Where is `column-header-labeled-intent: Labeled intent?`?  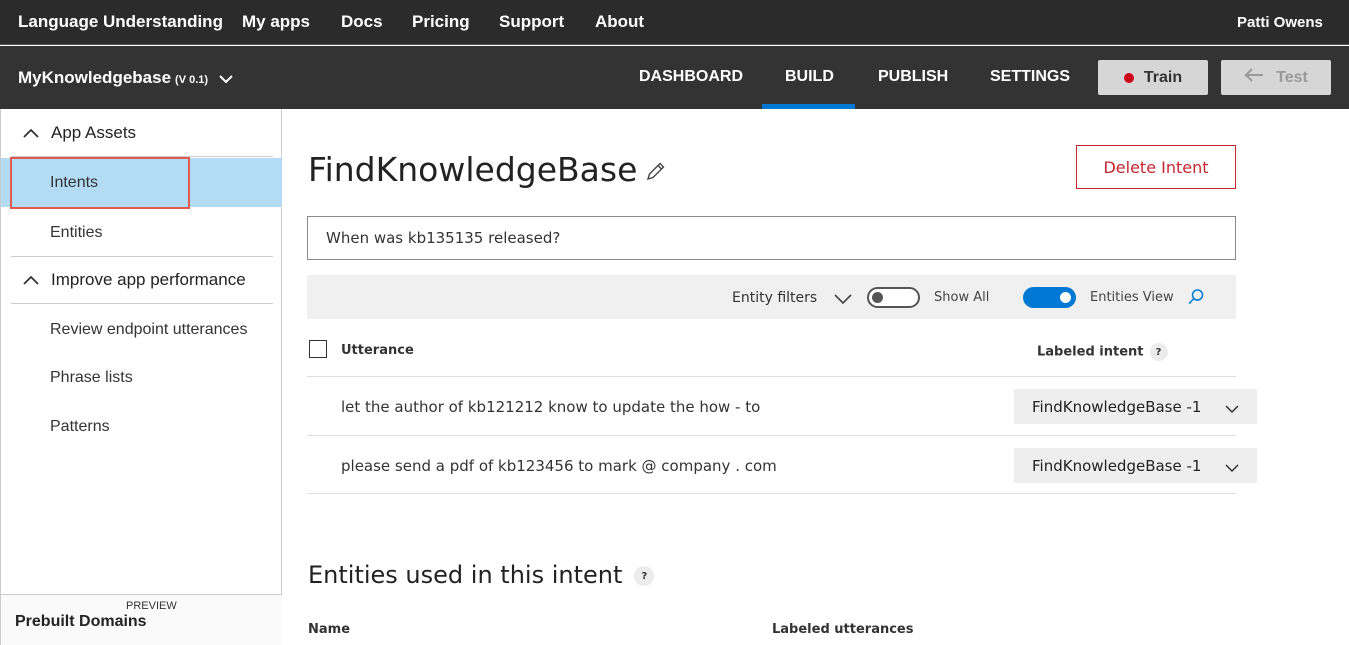 column-header-labeled-intent: Labeled intent? is located at coordinates (1102, 352).